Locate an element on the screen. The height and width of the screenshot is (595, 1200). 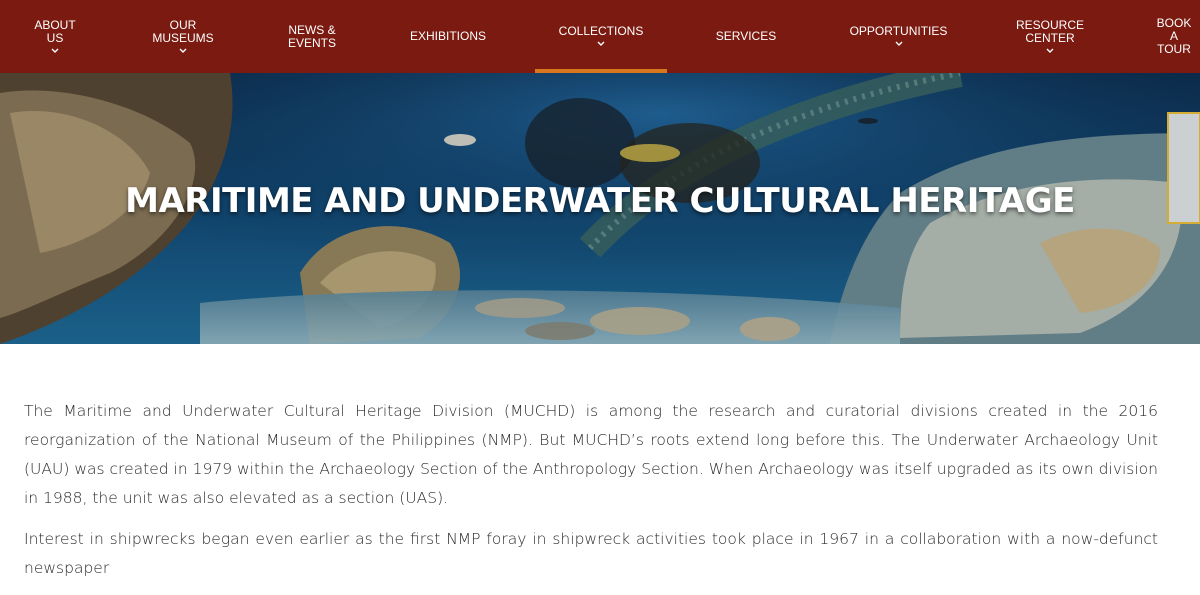
nav-item-label: EXHIBITIONS is located at coordinates (447, 36).